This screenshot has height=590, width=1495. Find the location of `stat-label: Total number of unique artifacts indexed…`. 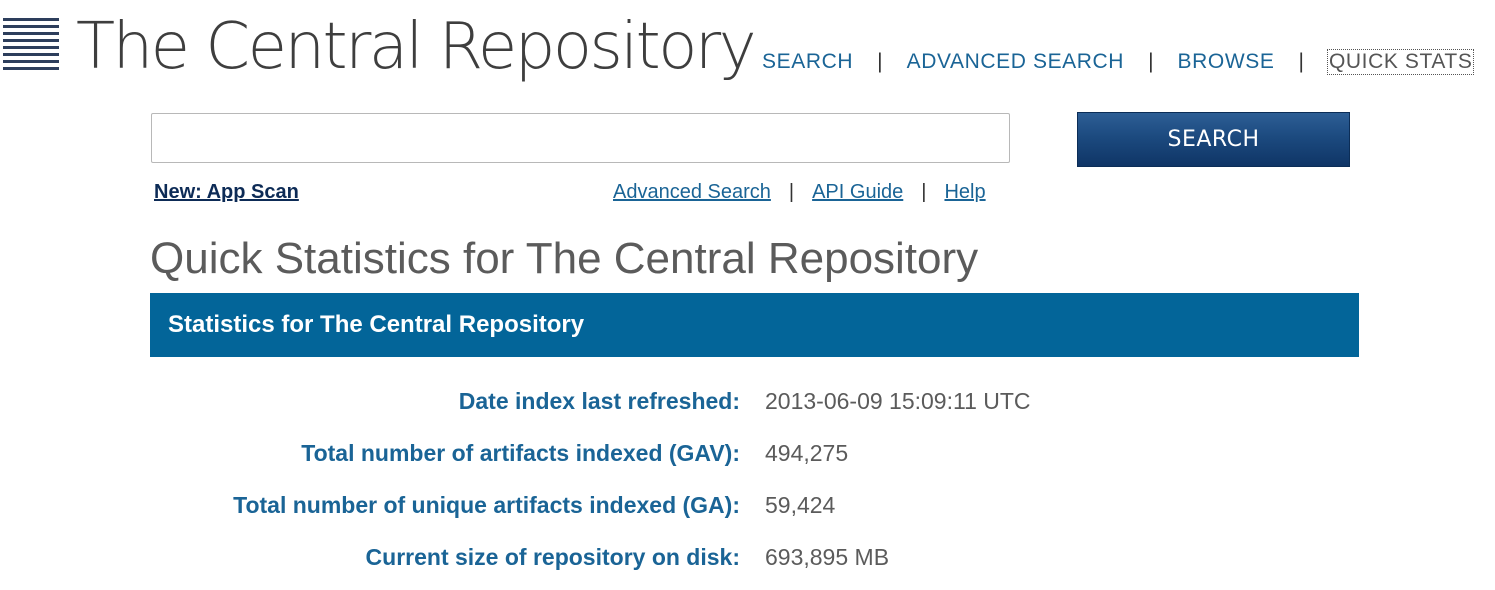

stat-label: Total number of unique artifacts indexed… is located at coordinates (486, 505).